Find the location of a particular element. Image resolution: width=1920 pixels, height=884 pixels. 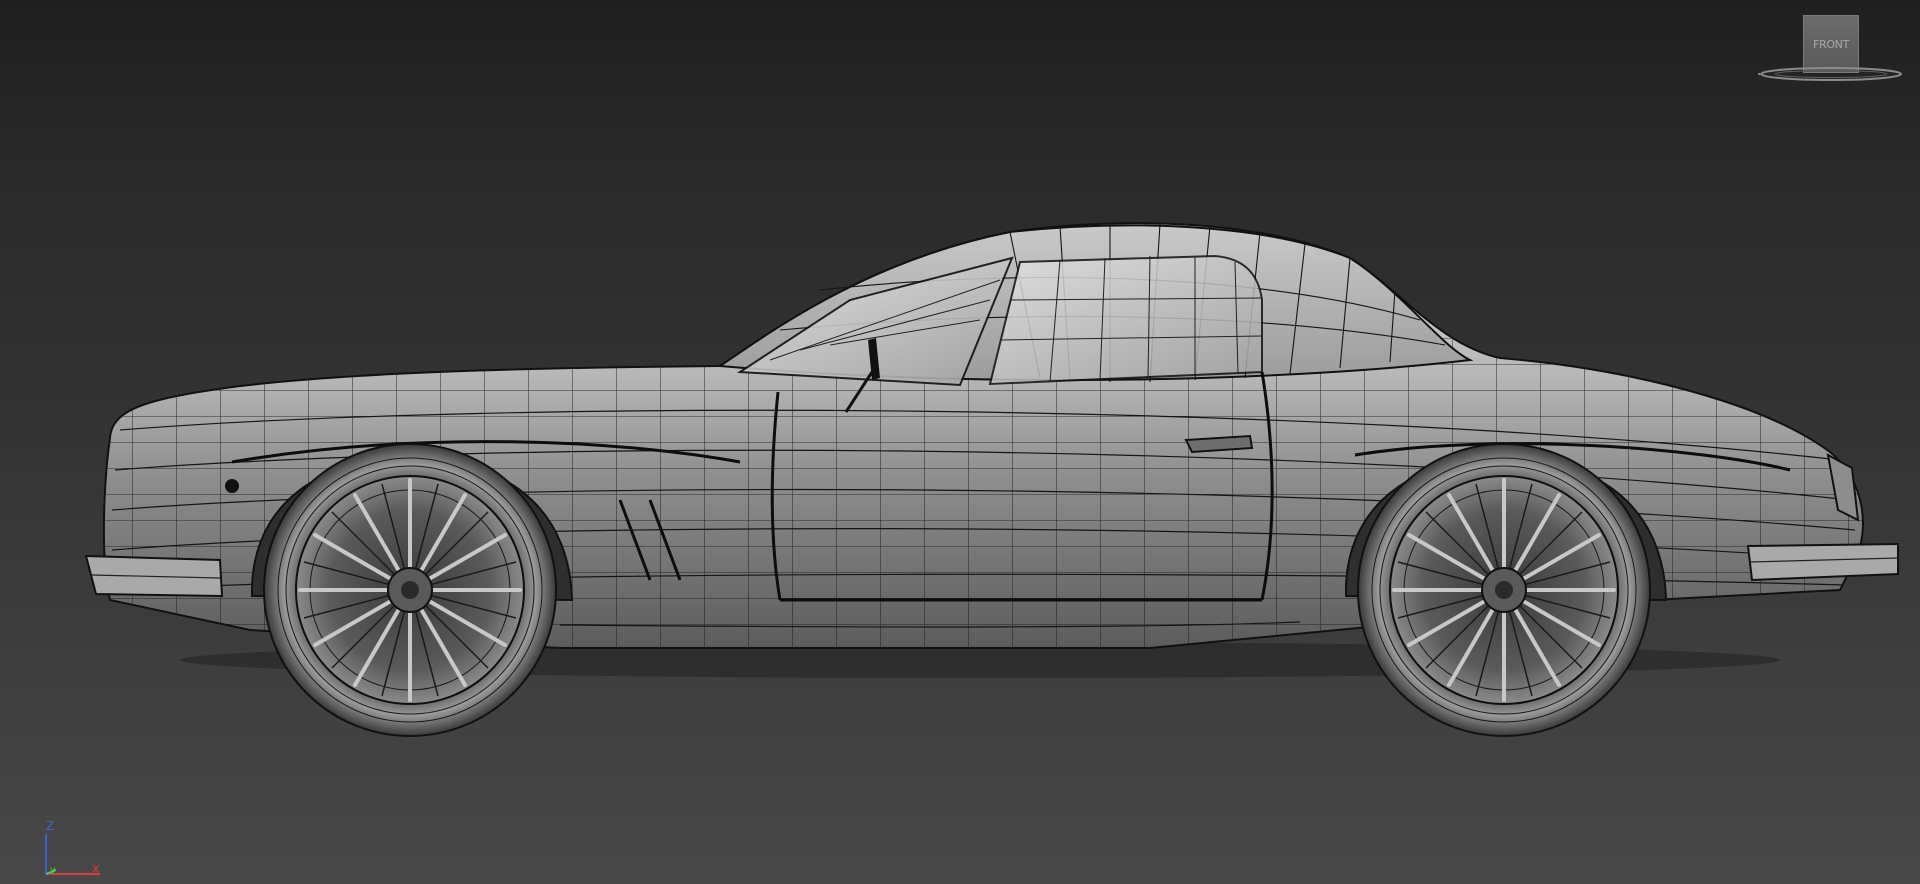

door-handle is located at coordinates (1219, 444).